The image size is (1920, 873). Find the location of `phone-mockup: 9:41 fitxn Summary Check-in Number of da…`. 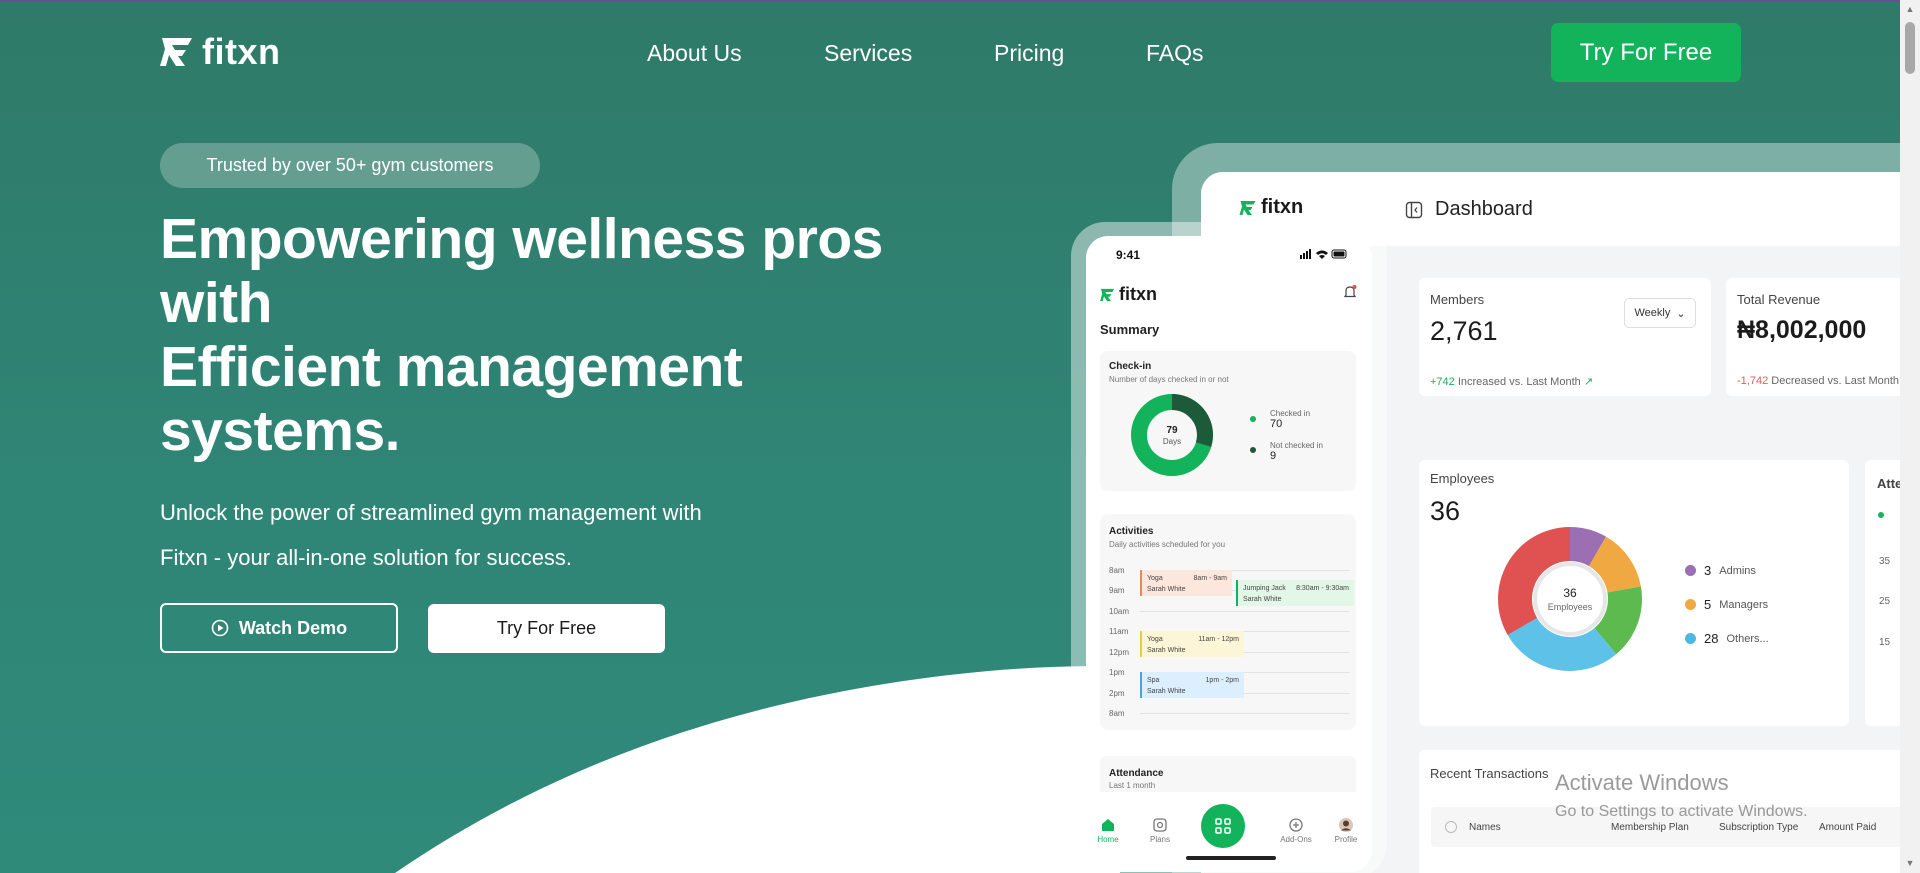

phone-mockup: 9:41 fitxn Summary Check-in Number of da… is located at coordinates (1229, 554).